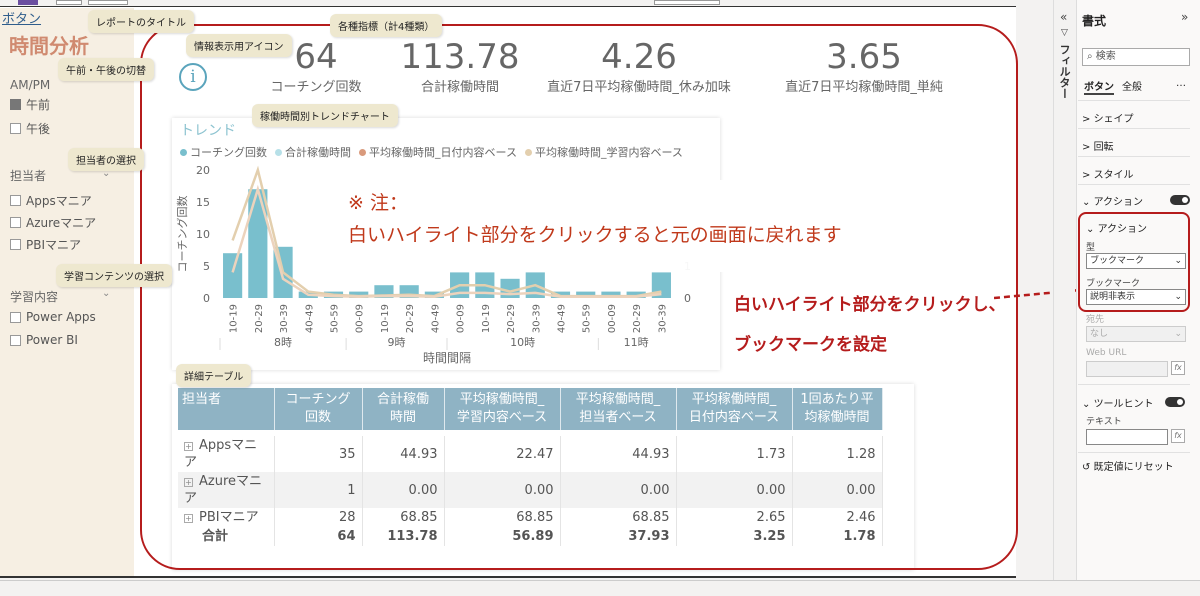 The width and height of the screenshot is (1200, 596). Describe the element at coordinates (106, 293) in the screenshot. I see `chevron-down-icon: ⌄` at that location.